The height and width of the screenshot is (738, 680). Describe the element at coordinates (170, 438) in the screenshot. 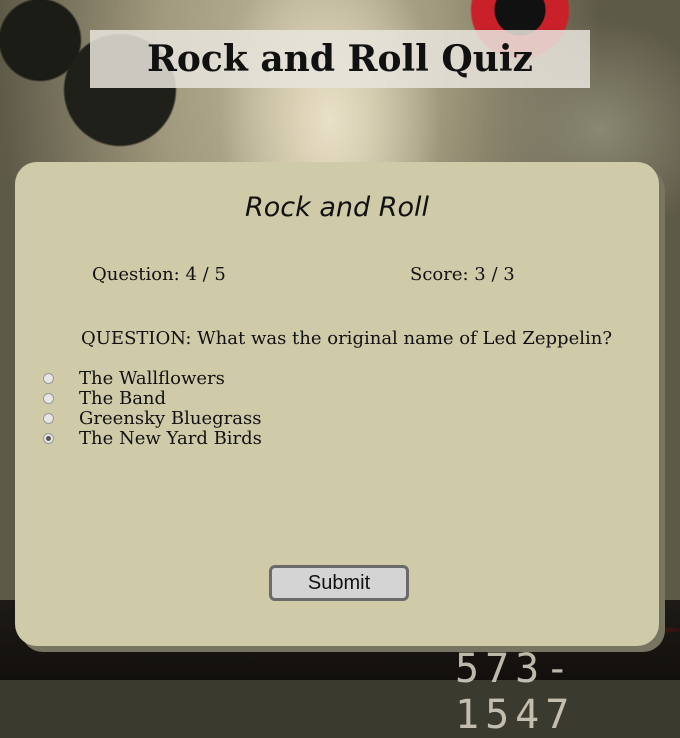

I see `answer-label: The New Yard Birds` at that location.